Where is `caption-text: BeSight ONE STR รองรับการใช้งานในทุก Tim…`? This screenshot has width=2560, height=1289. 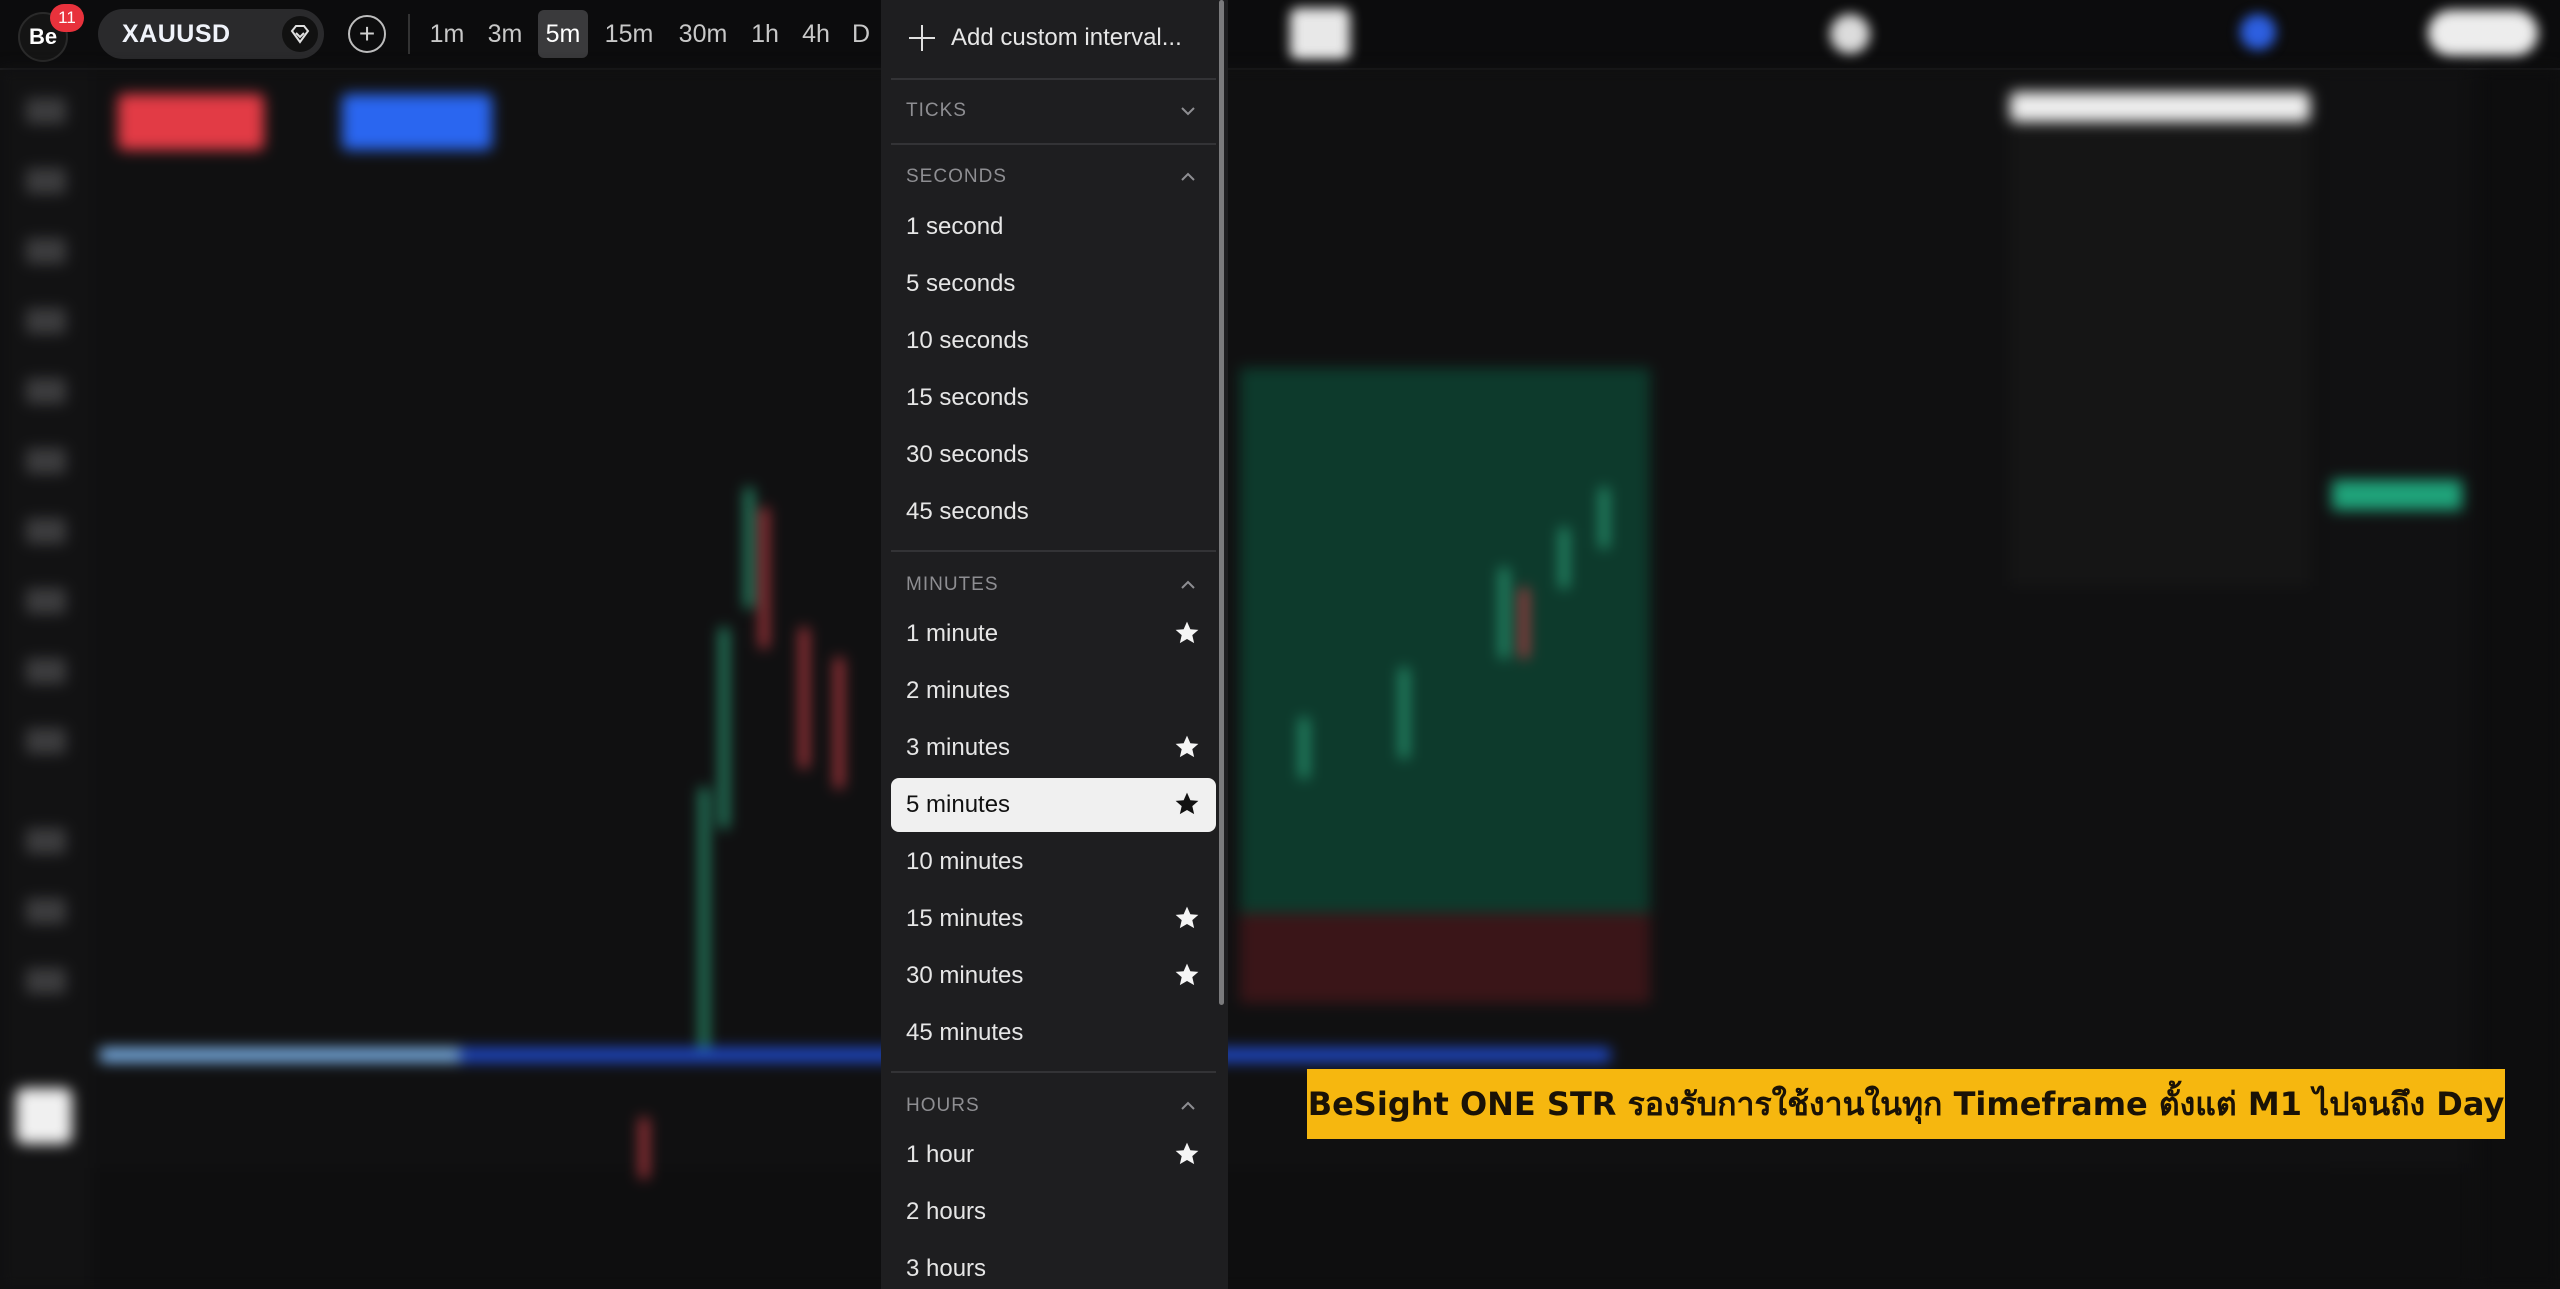 caption-text: BeSight ONE STR รองรับการใช้งานในทุก Tim… is located at coordinates (1906, 1103).